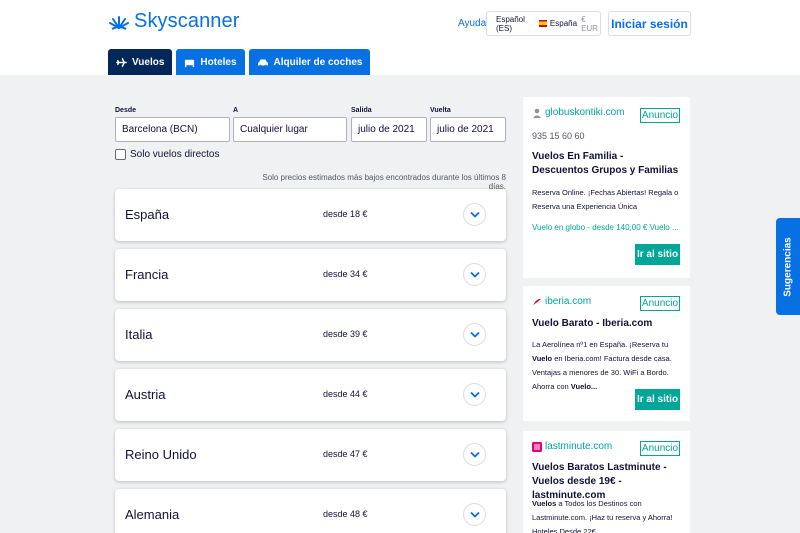 This screenshot has width=800, height=533. I want to click on user-icon, so click(537, 113).